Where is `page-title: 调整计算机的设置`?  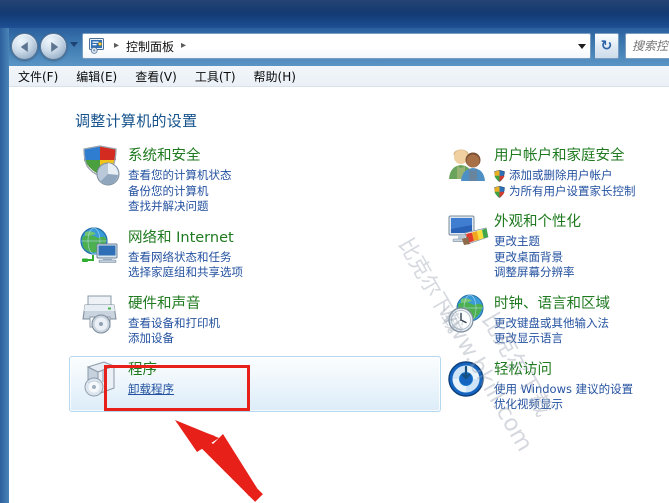
page-title: 调整计算机的设置 is located at coordinates (136, 121).